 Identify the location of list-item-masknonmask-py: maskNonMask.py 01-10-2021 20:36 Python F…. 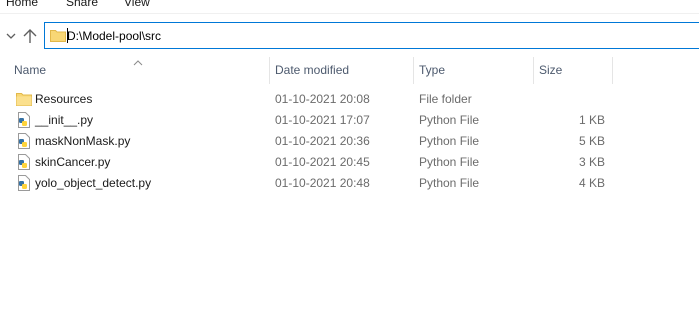
(306, 141).